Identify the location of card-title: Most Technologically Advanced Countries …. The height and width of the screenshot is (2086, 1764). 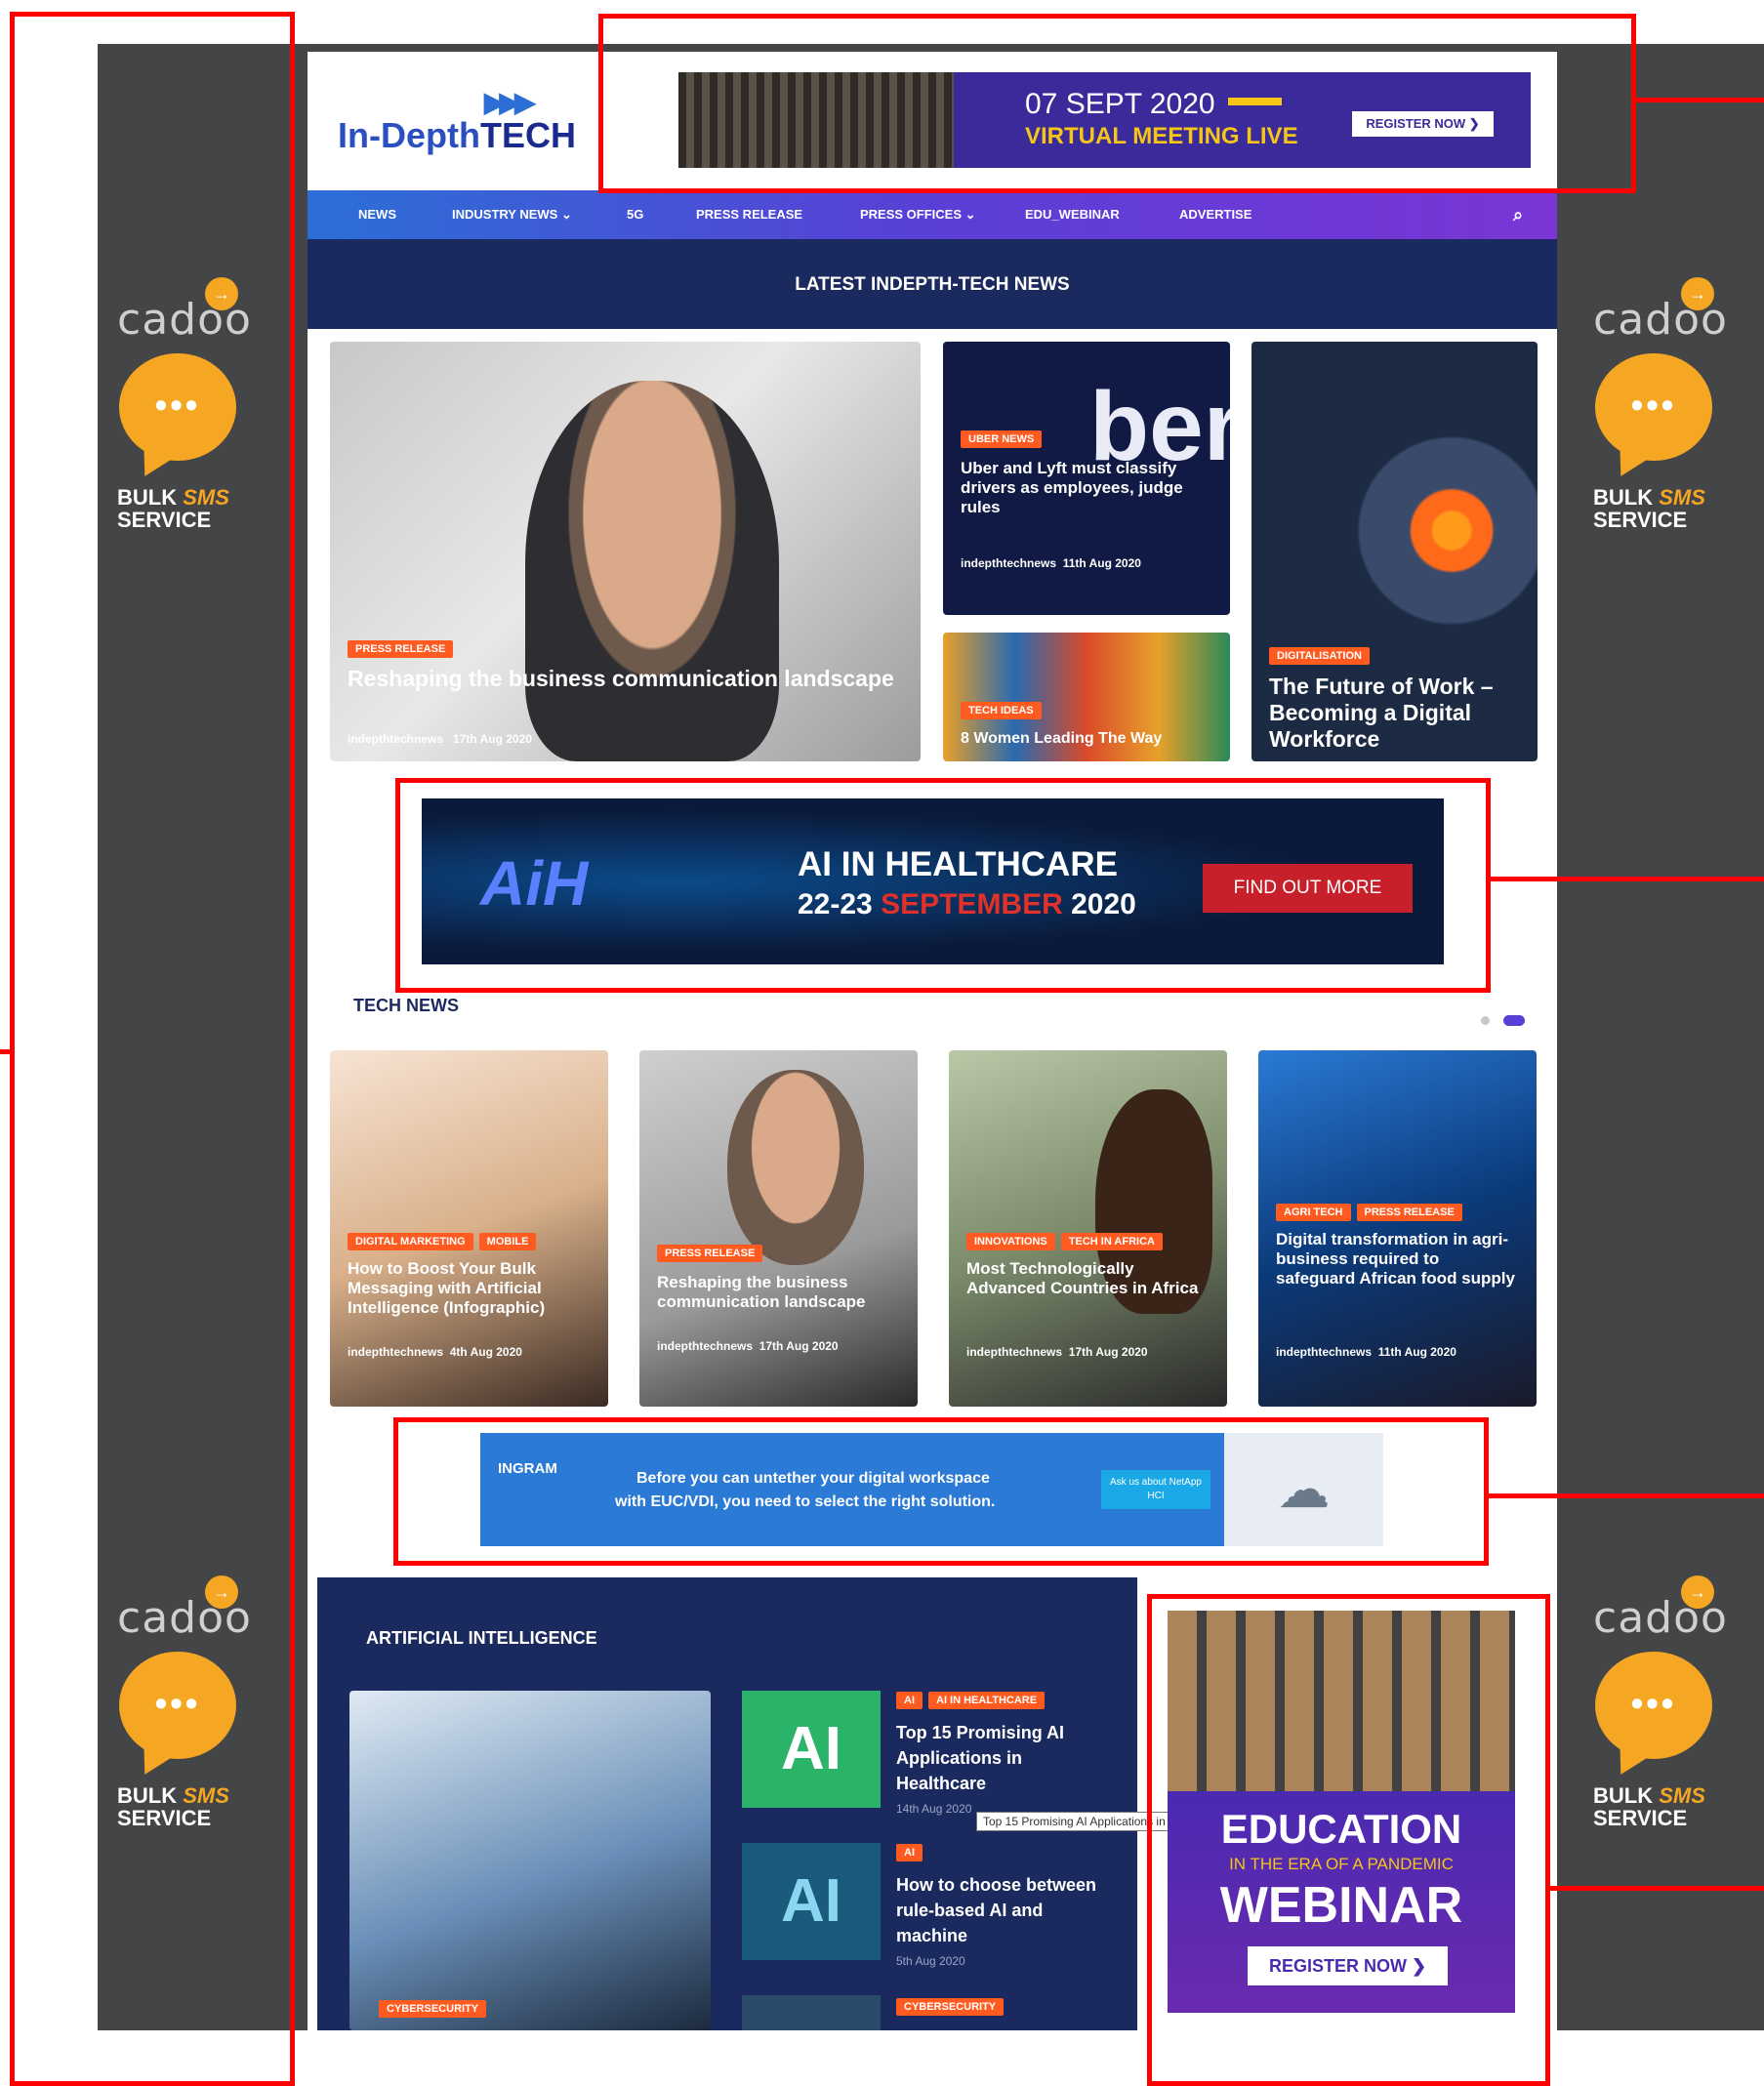
(1088, 1278).